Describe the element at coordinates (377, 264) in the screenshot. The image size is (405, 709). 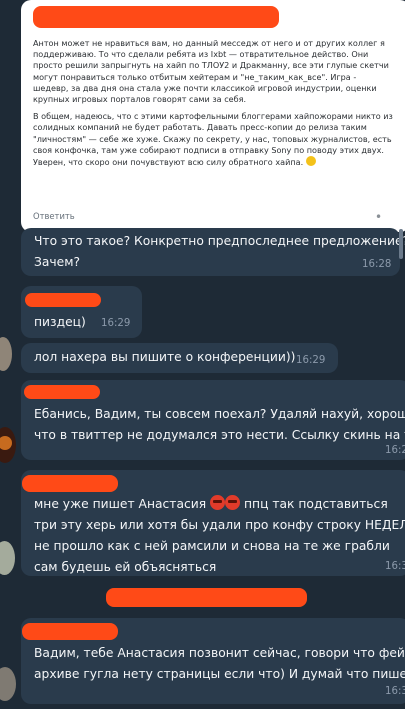
I see `message-time: 16:28` at that location.